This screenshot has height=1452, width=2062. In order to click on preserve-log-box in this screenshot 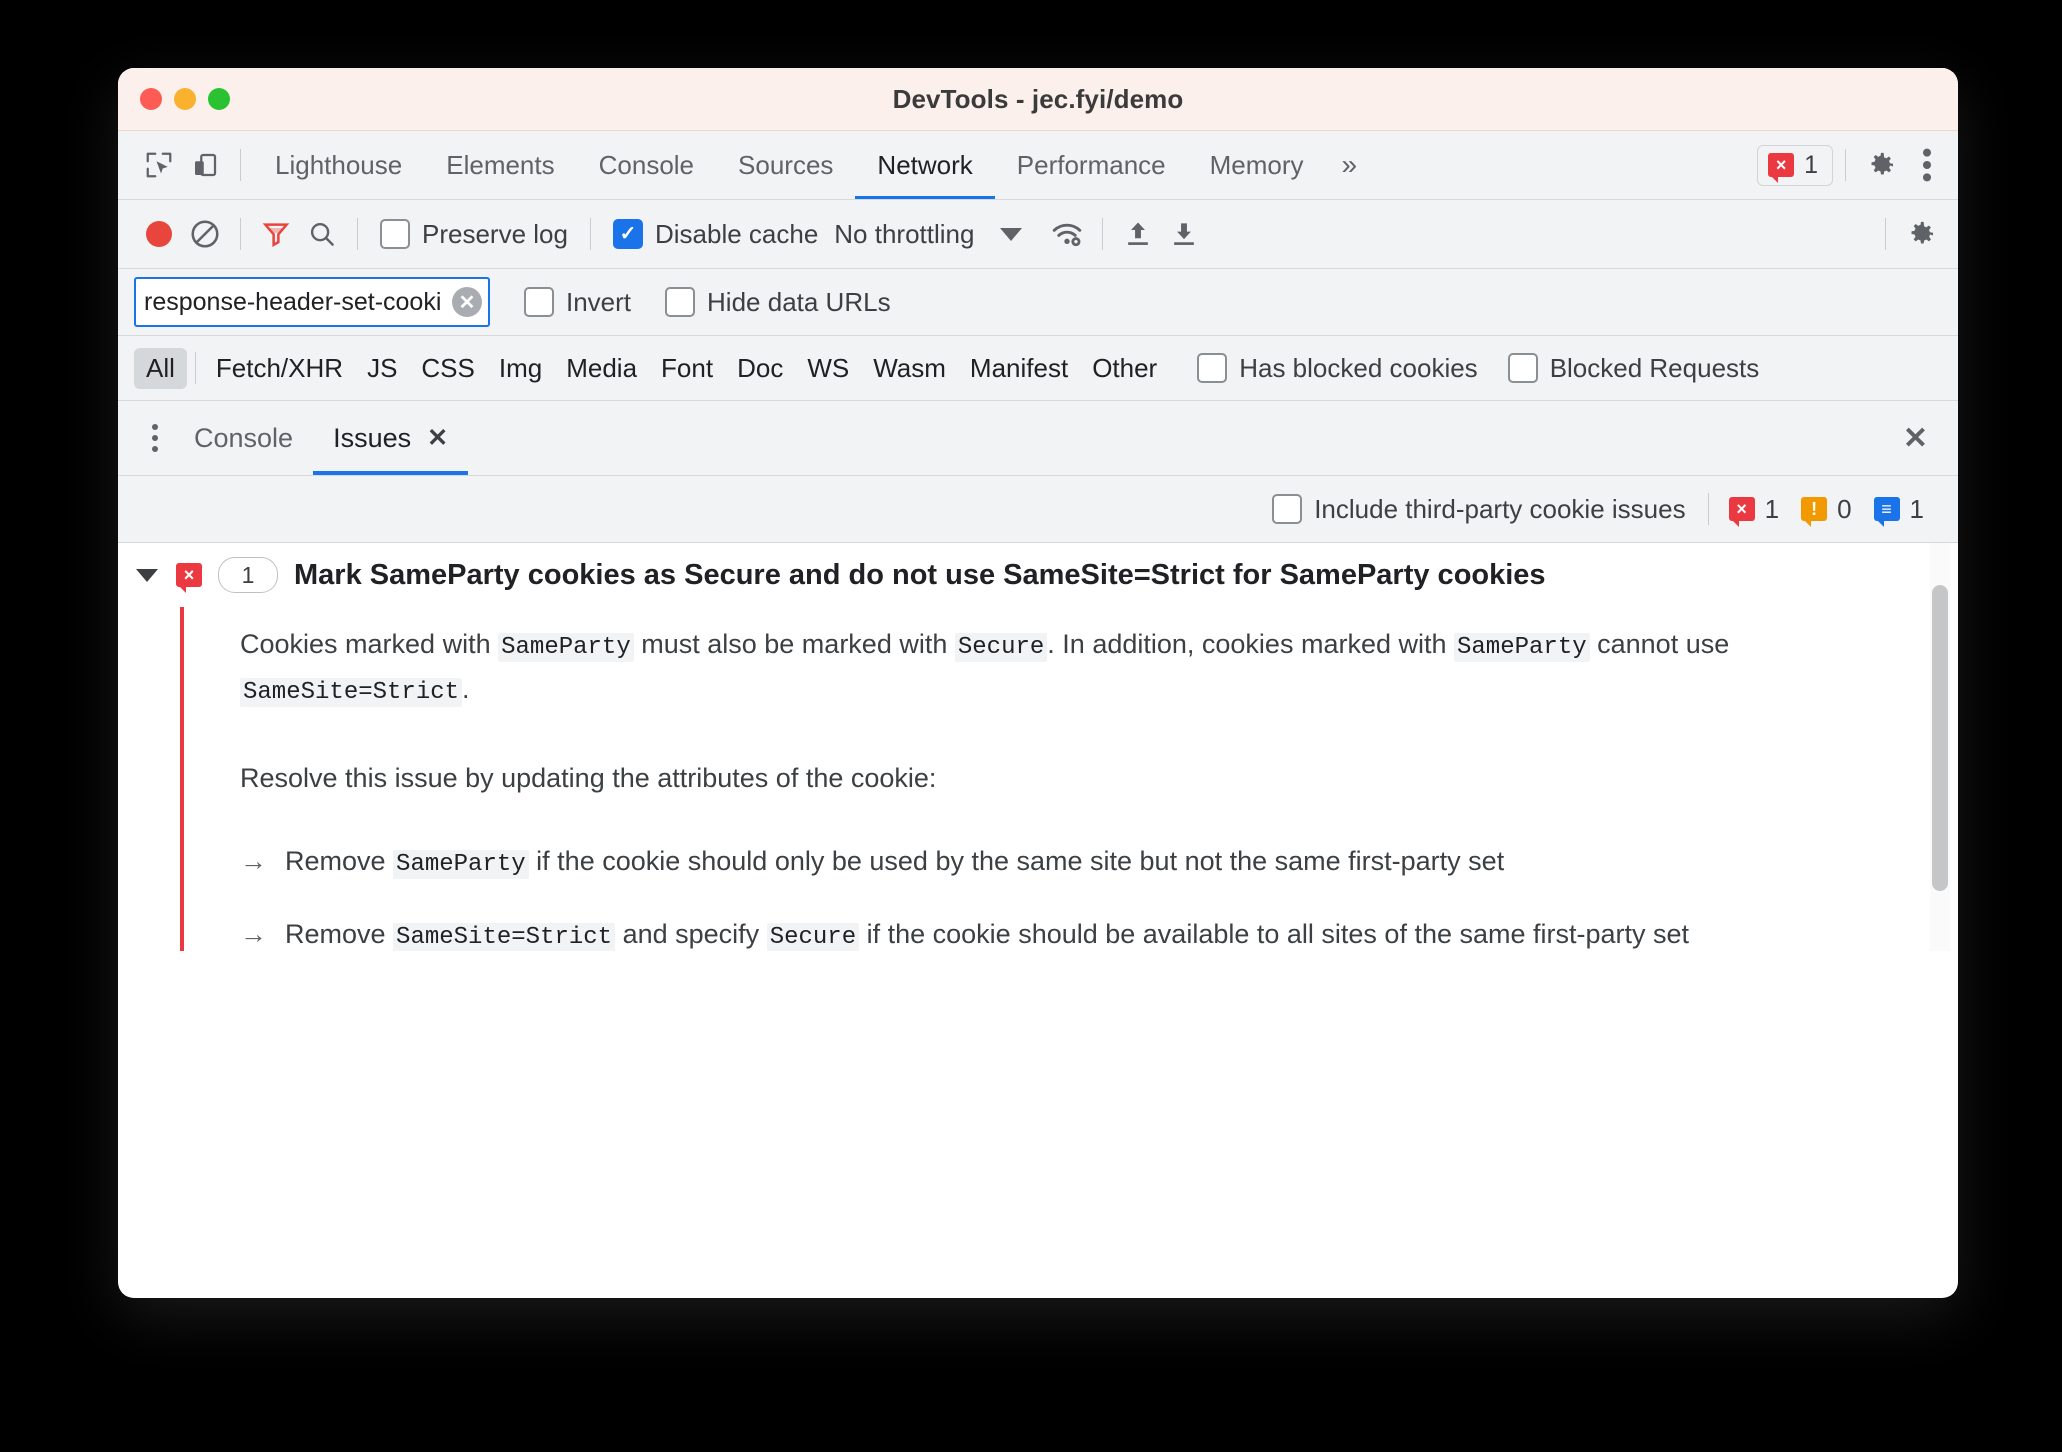, I will do `click(395, 234)`.